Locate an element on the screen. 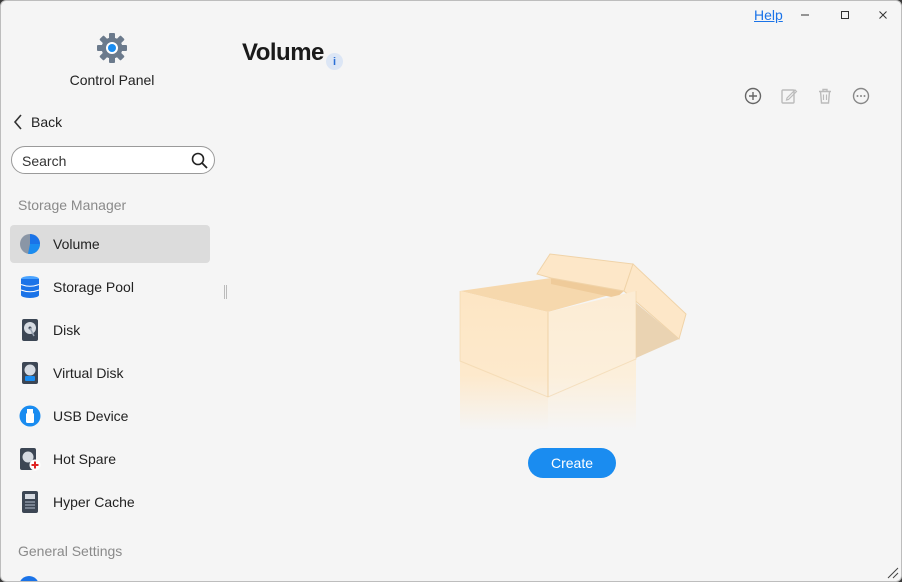 The image size is (902, 582). empty-box-illustration is located at coordinates (573, 342).